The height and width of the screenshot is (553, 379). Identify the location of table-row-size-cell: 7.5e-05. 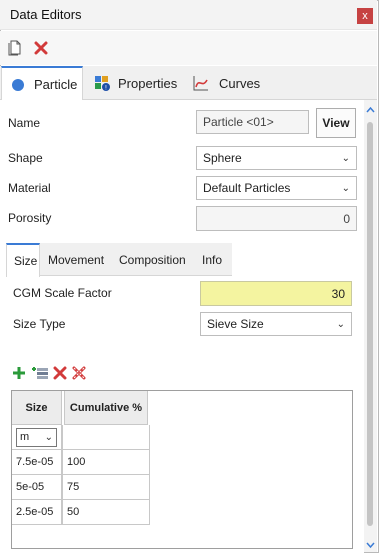
(37, 462).